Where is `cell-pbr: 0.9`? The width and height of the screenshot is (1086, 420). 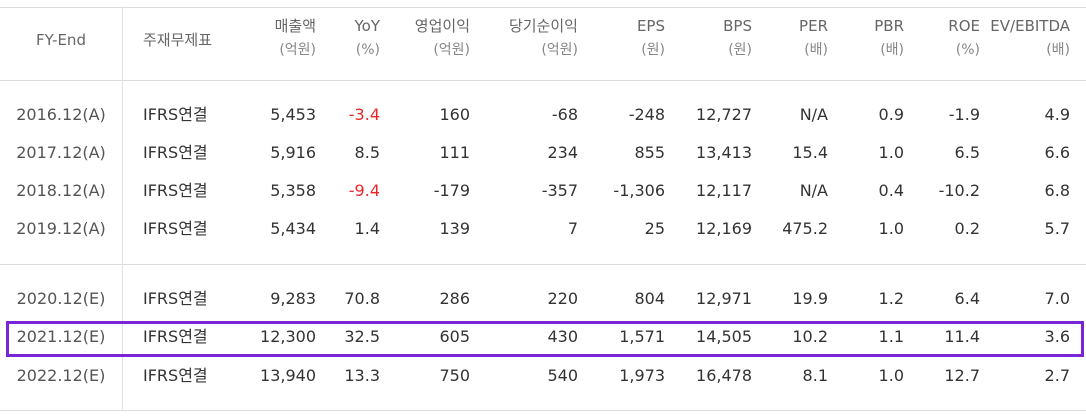 cell-pbr: 0.9 is located at coordinates (891, 114).